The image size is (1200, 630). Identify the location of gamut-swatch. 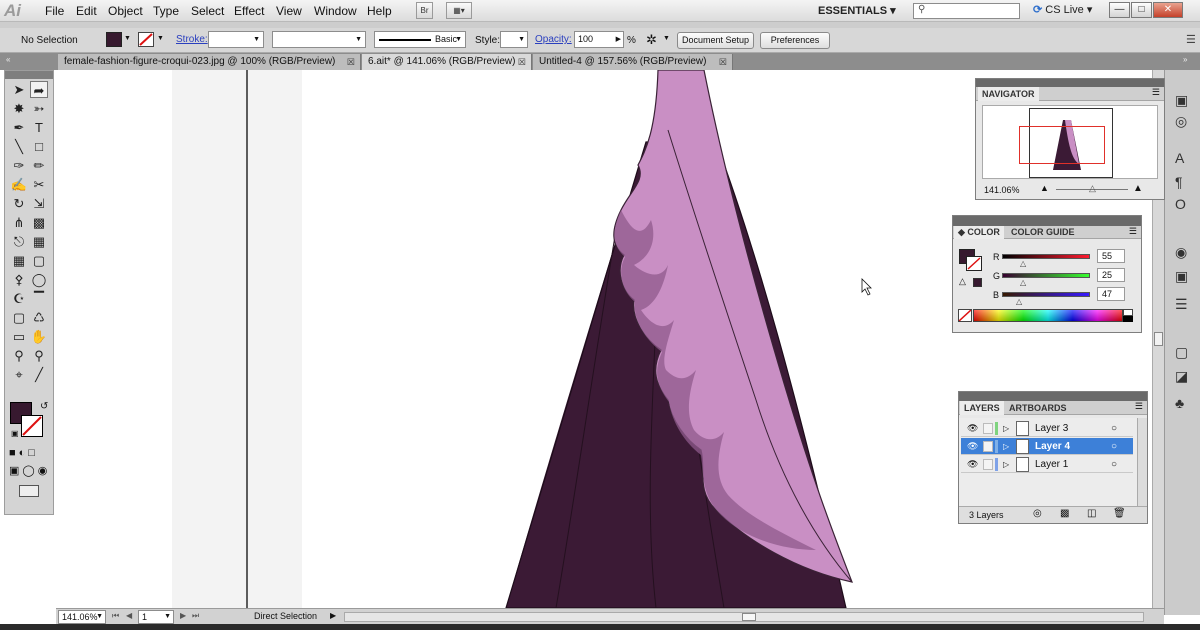
(977, 282).